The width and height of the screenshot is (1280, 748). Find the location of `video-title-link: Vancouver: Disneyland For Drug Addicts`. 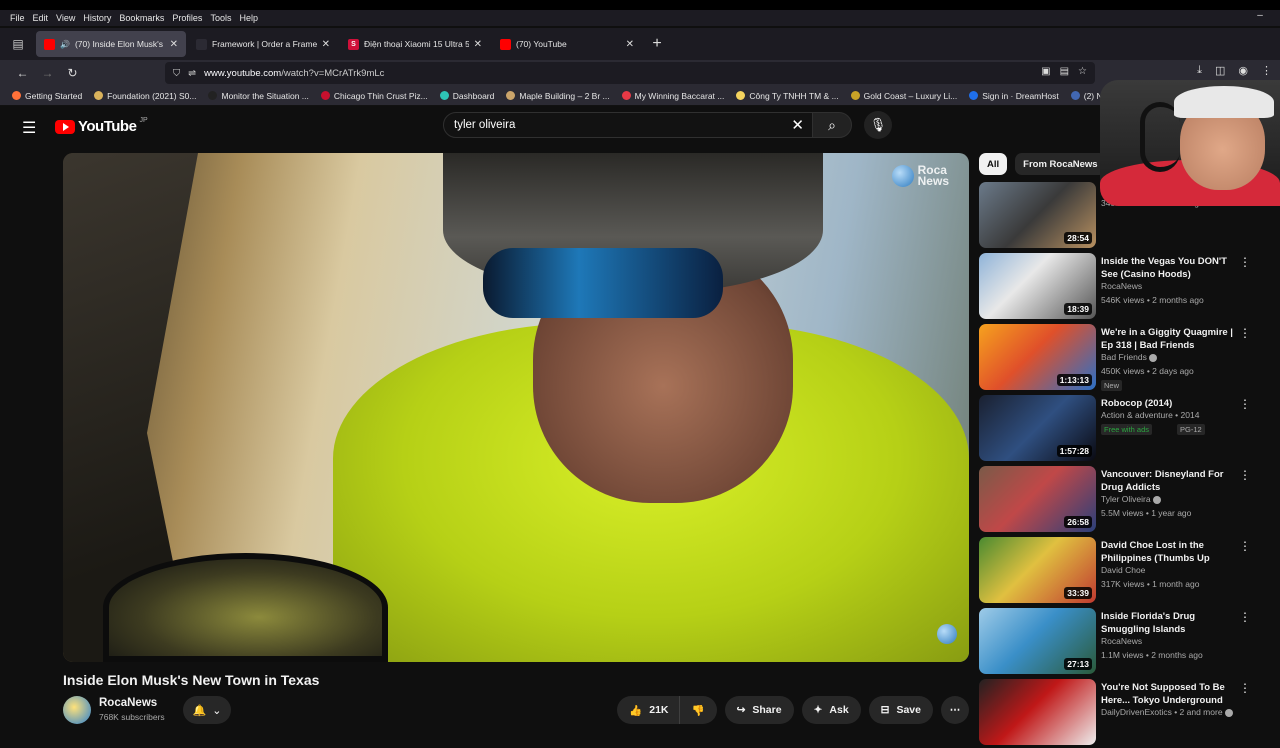

video-title-link: Vancouver: Disneyland For Drug Addicts is located at coordinates (1172, 481).